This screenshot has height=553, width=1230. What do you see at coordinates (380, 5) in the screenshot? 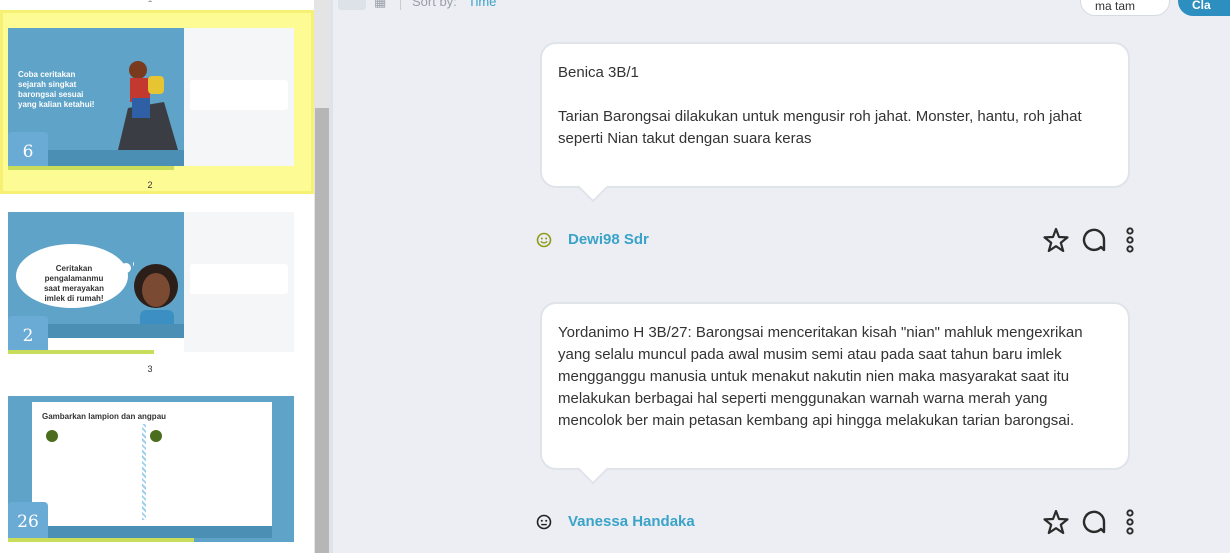
I see `grid-view-icon: ▦` at bounding box center [380, 5].